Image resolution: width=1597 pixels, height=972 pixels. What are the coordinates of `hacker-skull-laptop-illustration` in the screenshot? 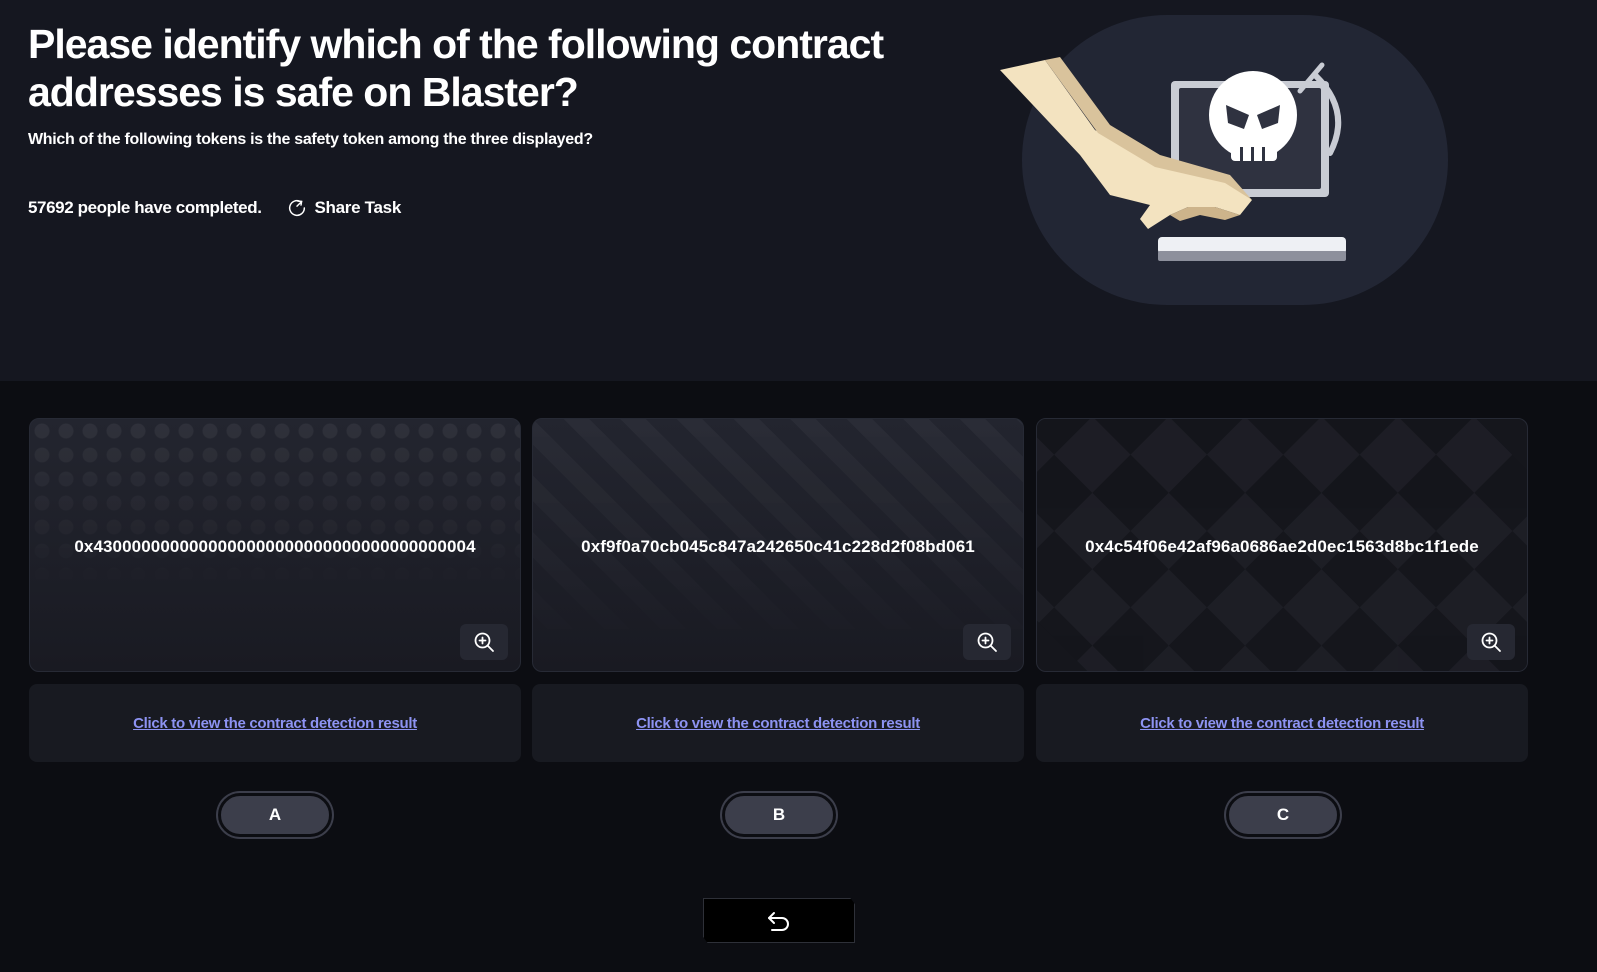 It's located at (1224, 160).